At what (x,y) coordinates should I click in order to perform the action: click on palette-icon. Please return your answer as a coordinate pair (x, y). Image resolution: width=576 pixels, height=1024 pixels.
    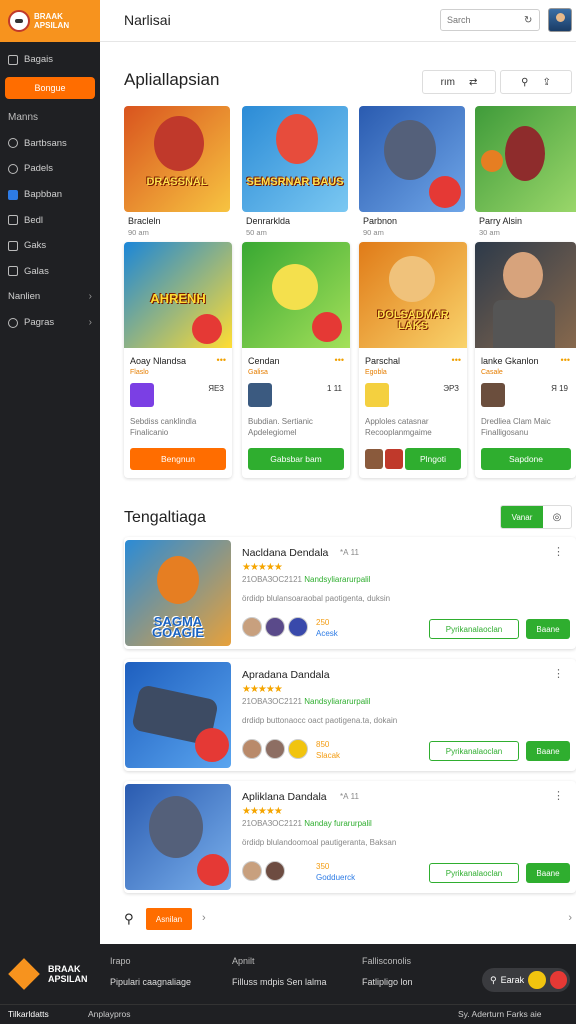
    Looking at the image, I should click on (13, 322).